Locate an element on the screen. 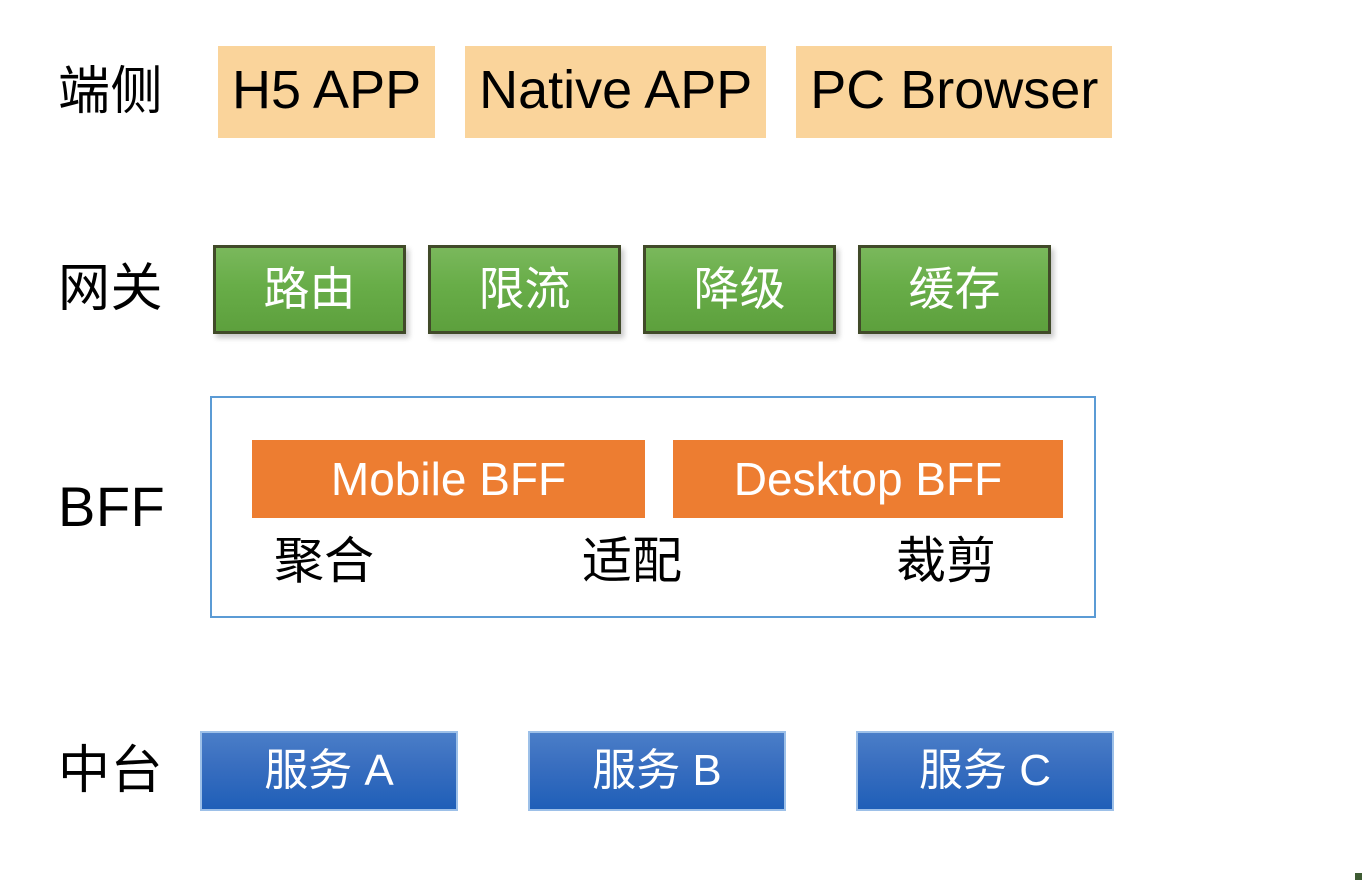 The width and height of the screenshot is (1364, 882). bff-capability-adaptation: 适配 is located at coordinates (632, 561).